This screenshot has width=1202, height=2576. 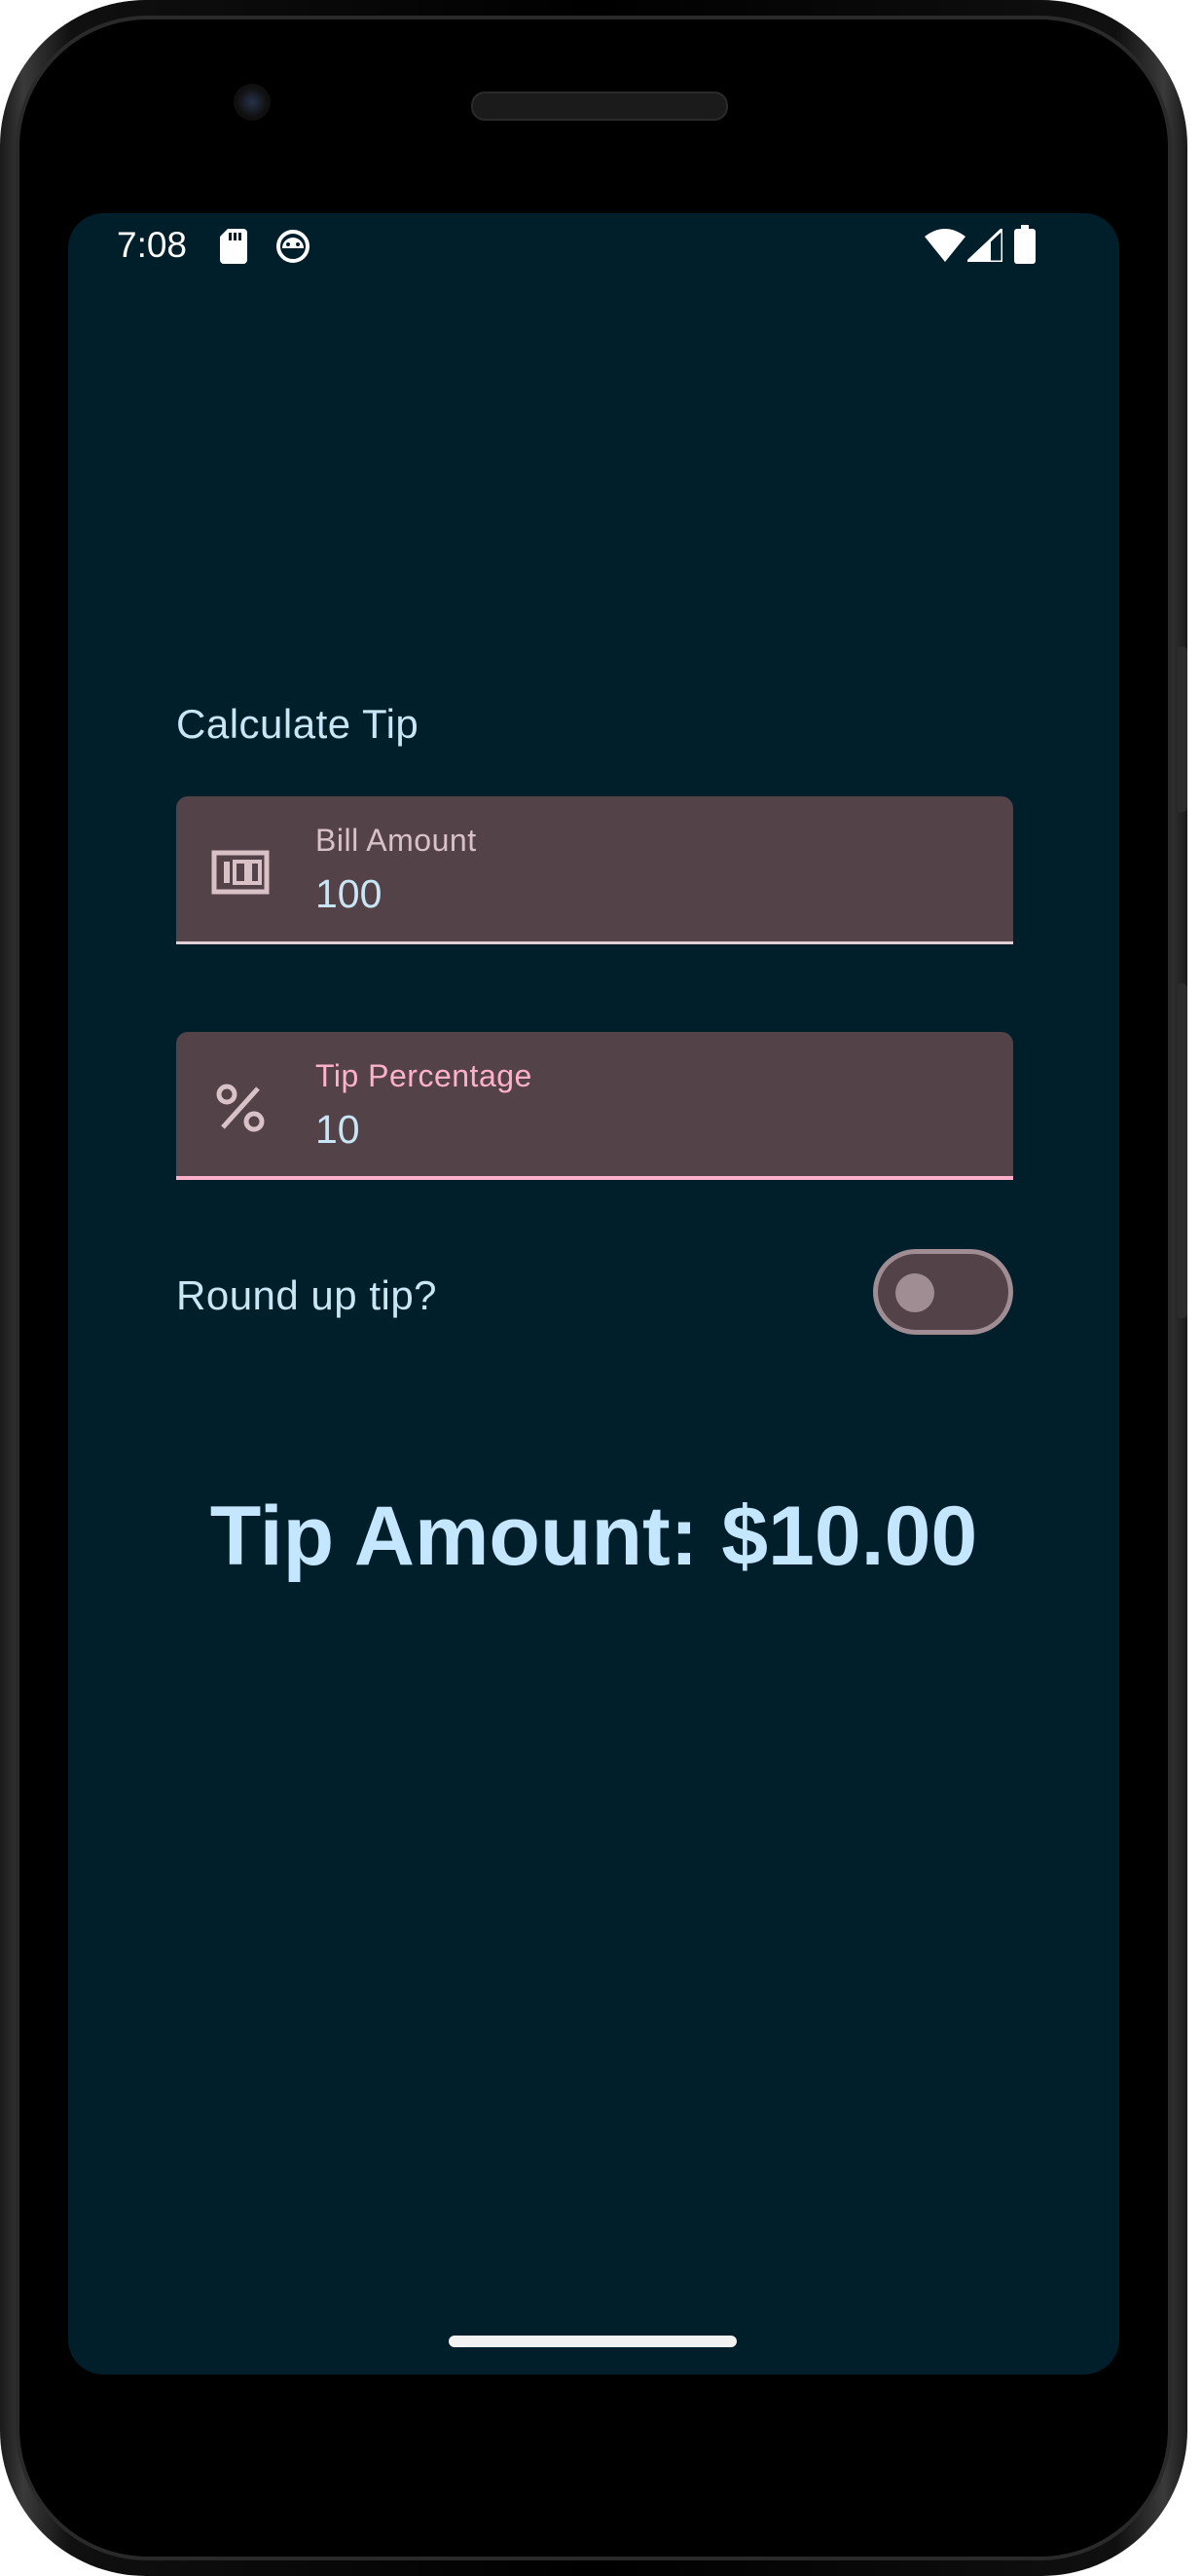 What do you see at coordinates (594, 870) in the screenshot?
I see `bill-amount-field: Bill Amount 100` at bounding box center [594, 870].